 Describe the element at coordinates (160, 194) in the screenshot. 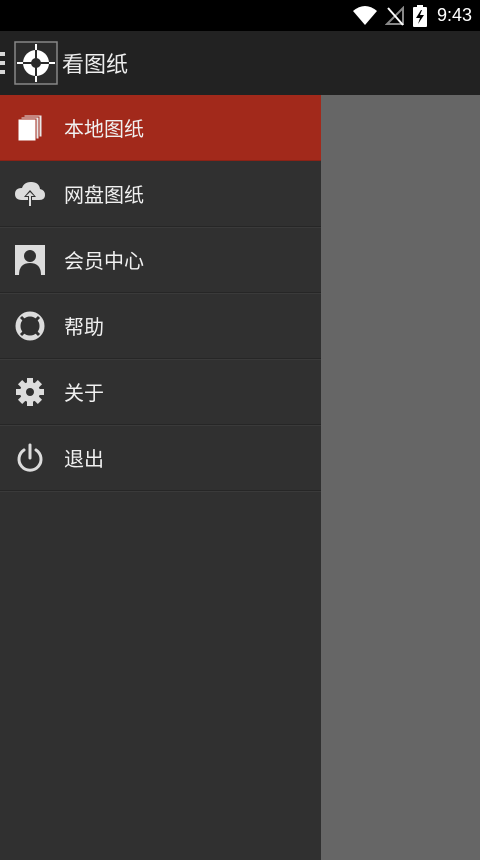

I see `drawer-item-cloud-drawings: 网盘图纸` at that location.